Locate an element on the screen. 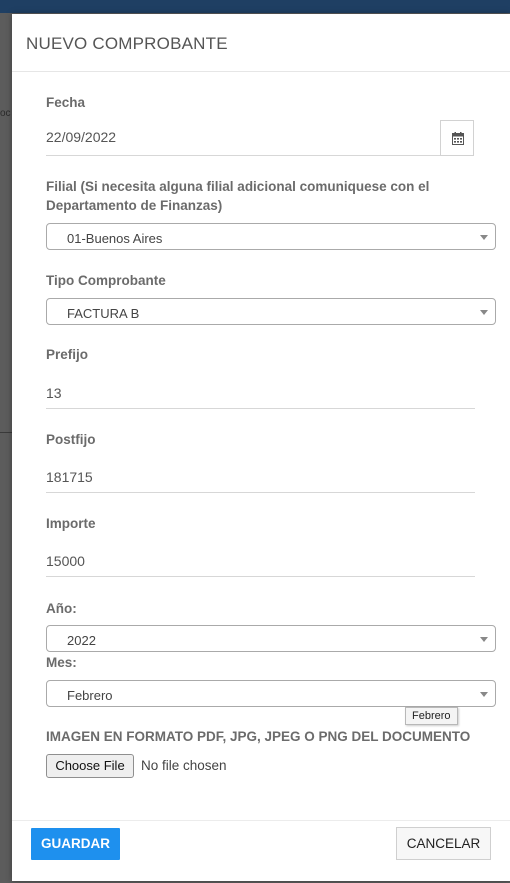 The width and height of the screenshot is (510, 883). calendar-button is located at coordinates (457, 138).